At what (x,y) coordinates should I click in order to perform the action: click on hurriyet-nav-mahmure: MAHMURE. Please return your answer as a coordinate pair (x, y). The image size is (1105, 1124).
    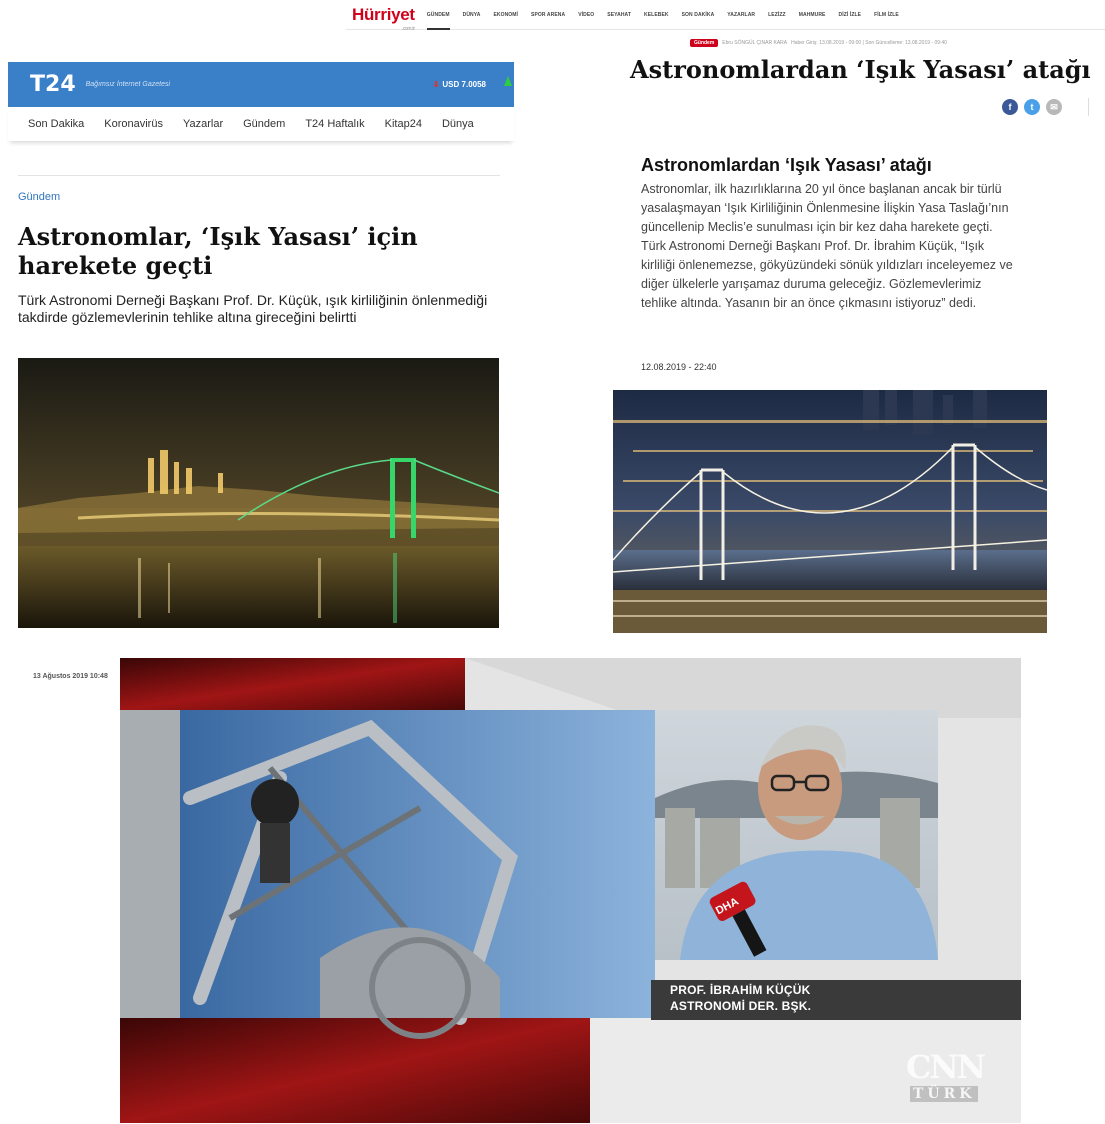
    Looking at the image, I should click on (812, 15).